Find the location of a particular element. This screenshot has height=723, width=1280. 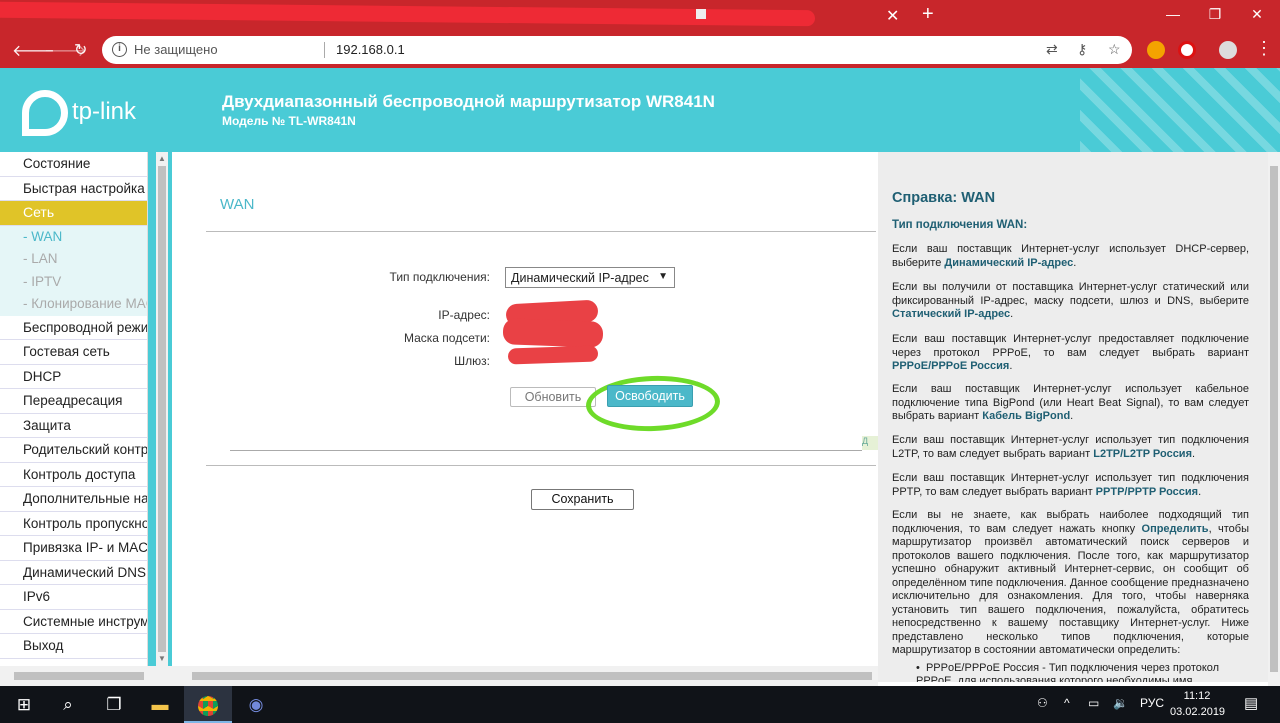

taskbar: ⊞ ⌕ ❐ ▬ ◉ ⚇ ^ ▭ 🔉 РУС 11:12 03.02.2019 ▤ is located at coordinates (640, 704).